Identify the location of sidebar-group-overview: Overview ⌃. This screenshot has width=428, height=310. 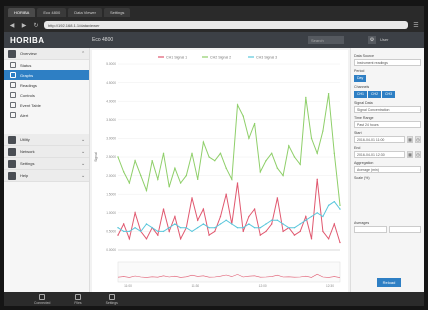
(46, 54).